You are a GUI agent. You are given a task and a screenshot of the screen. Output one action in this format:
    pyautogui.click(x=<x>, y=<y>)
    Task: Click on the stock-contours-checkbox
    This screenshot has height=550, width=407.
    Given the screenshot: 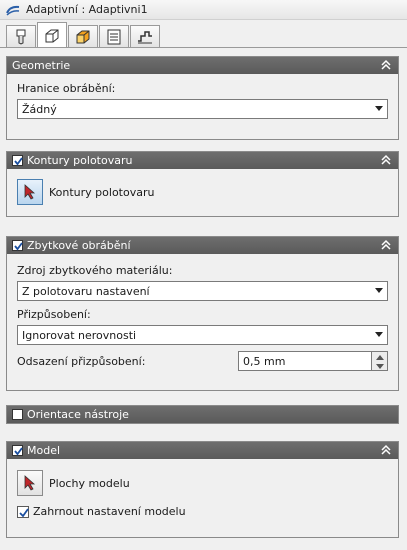 What is the action you would take?
    pyautogui.click(x=17, y=160)
    